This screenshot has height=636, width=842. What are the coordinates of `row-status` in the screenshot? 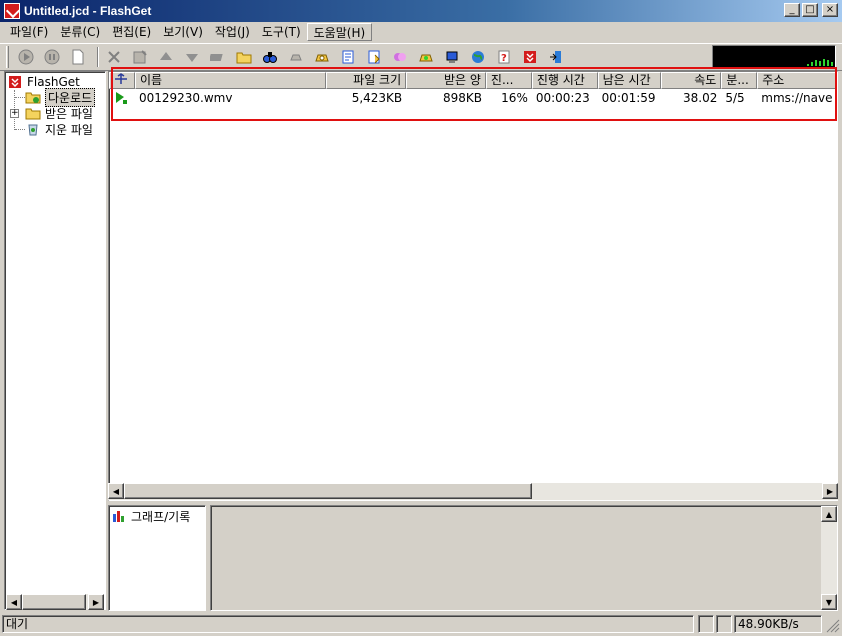 It's located at (122, 98).